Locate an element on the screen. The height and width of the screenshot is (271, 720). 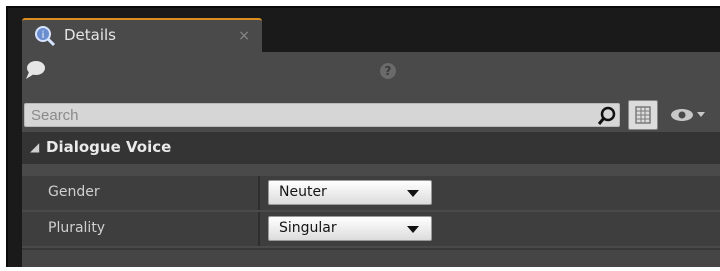
panel-footer is located at coordinates (371, 258).